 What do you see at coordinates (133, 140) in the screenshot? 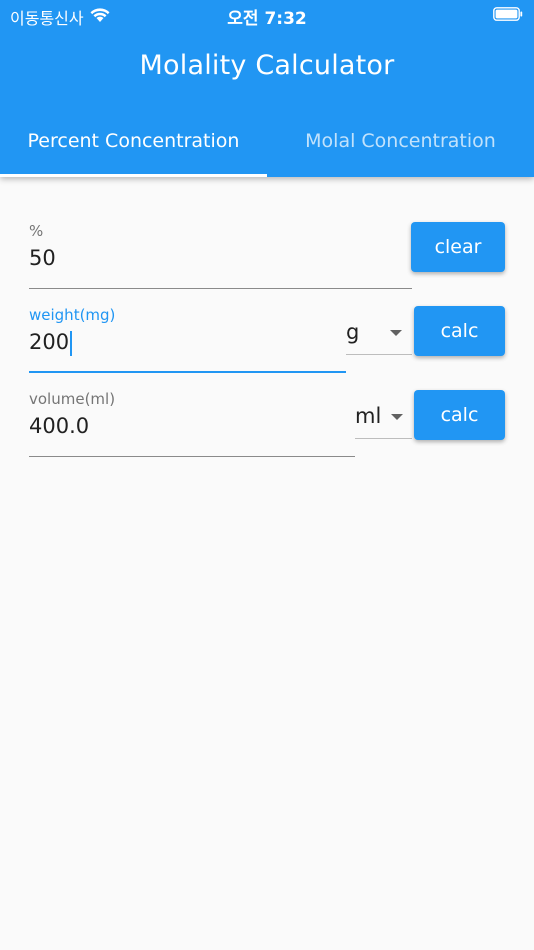
I see `tab-percent-concentration: Percent Concentration` at bounding box center [133, 140].